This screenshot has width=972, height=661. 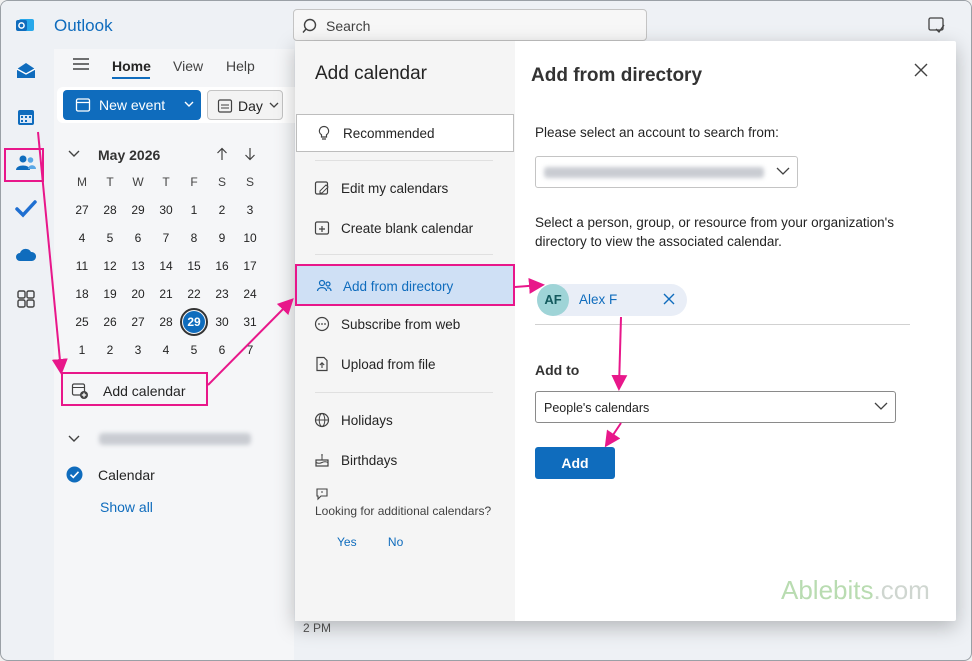 I want to click on onedrive-icon, so click(x=26, y=255).